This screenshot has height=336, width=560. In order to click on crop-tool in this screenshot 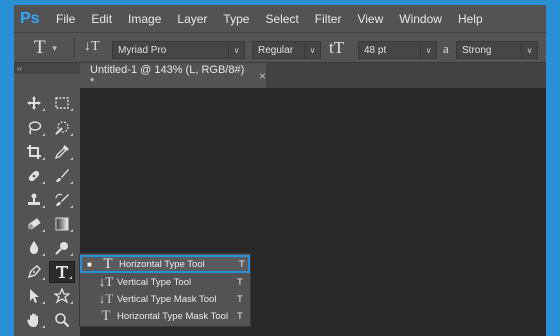, I will do `click(34, 152)`.